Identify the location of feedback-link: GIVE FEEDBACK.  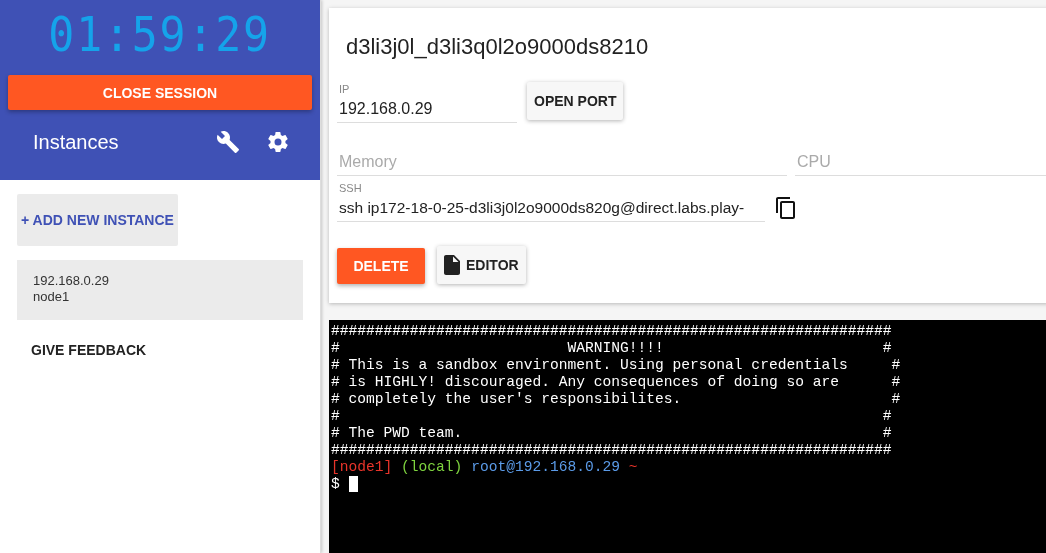
(167, 350).